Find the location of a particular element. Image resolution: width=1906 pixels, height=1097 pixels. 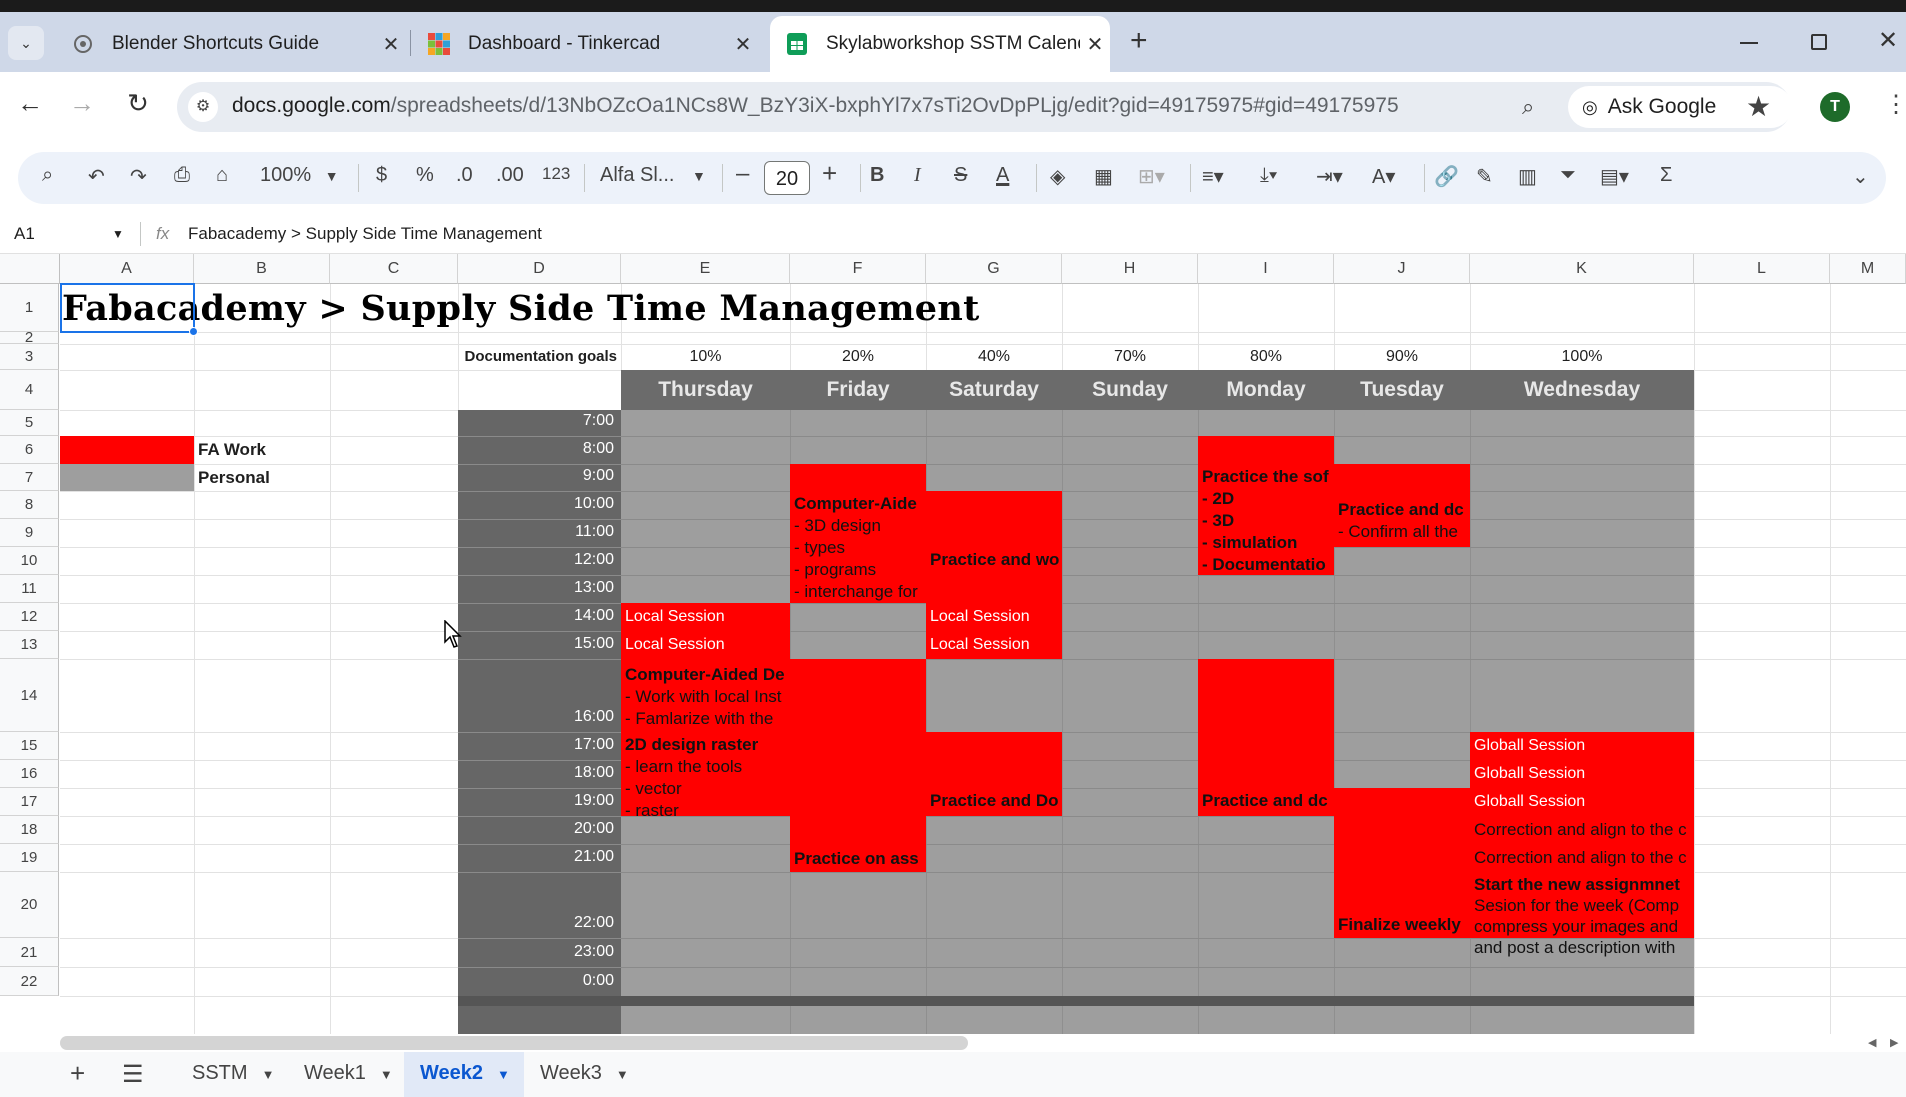

row-header-4: 4 is located at coordinates (29, 390).